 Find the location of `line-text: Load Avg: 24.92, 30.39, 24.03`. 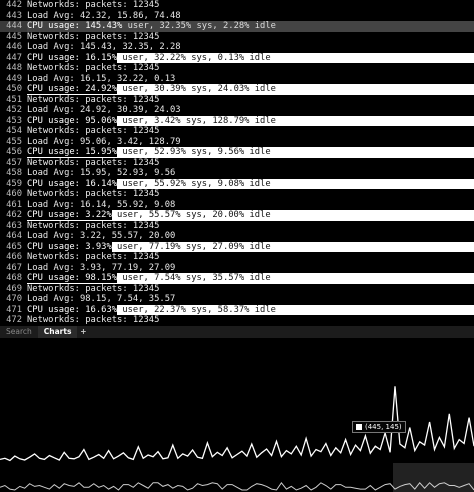

line-text: Load Avg: 24.92, 30.39, 24.03 is located at coordinates (250, 110).